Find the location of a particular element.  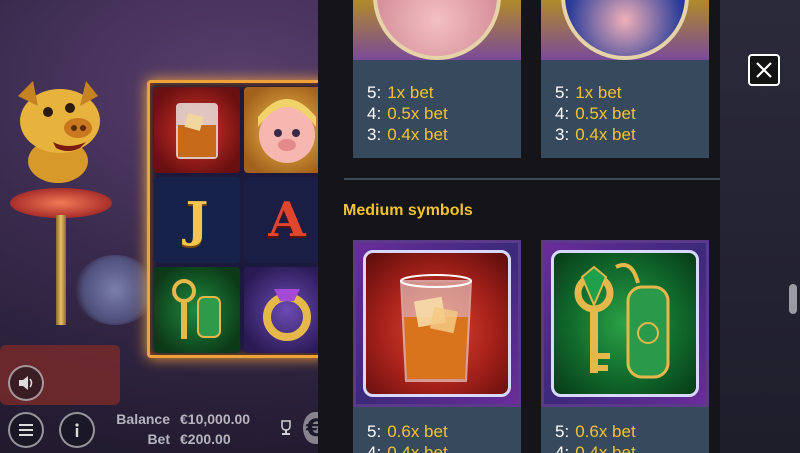

sound-button is located at coordinates (26, 383).